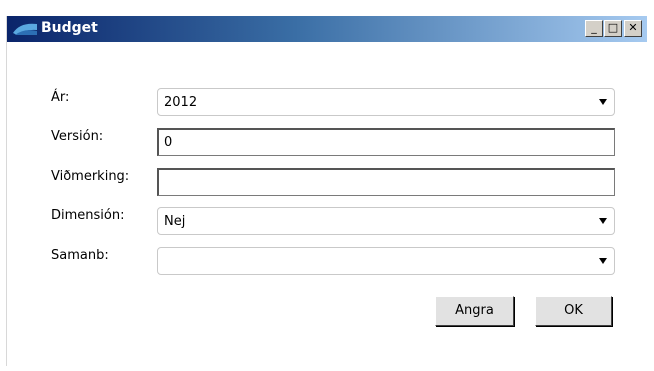 This screenshot has width=654, height=371. Describe the element at coordinates (386, 261) in the screenshot. I see `compare-dropdown` at that location.